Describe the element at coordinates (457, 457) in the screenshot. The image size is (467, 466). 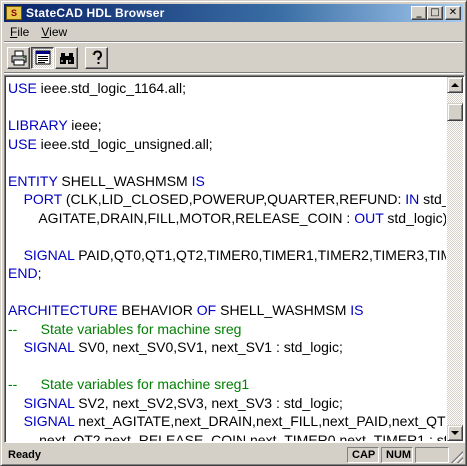
I see `resize-grip` at that location.